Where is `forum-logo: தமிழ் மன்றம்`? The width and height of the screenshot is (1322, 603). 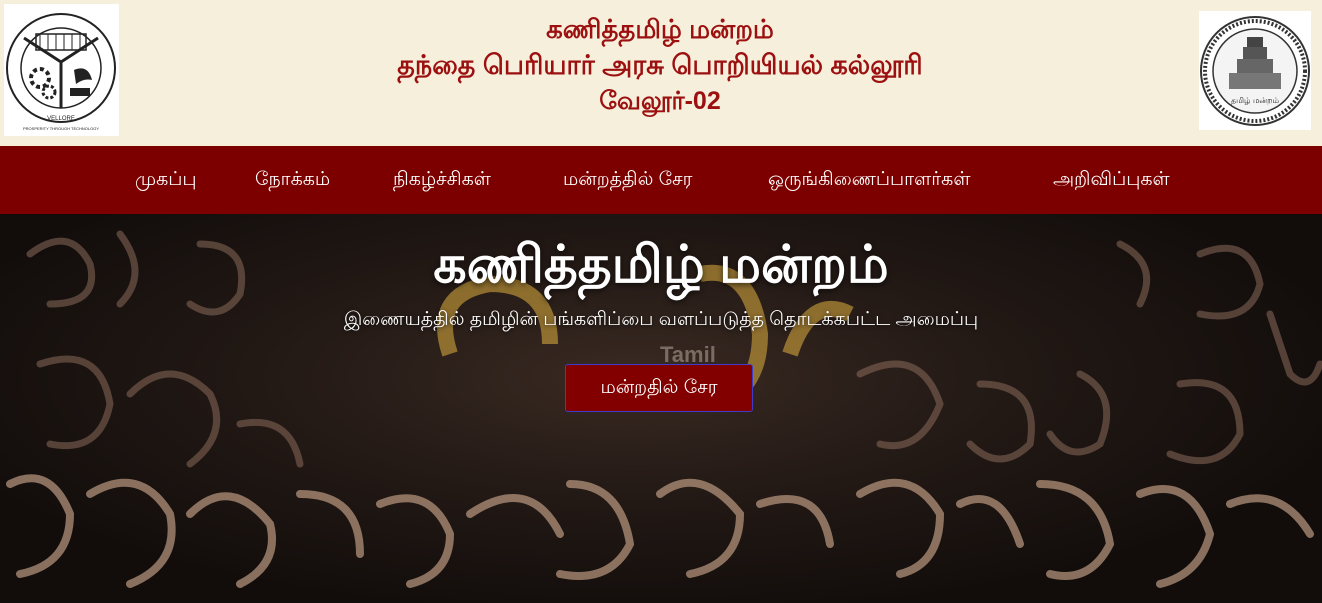 forum-logo: தமிழ் மன்றம் is located at coordinates (1255, 70).